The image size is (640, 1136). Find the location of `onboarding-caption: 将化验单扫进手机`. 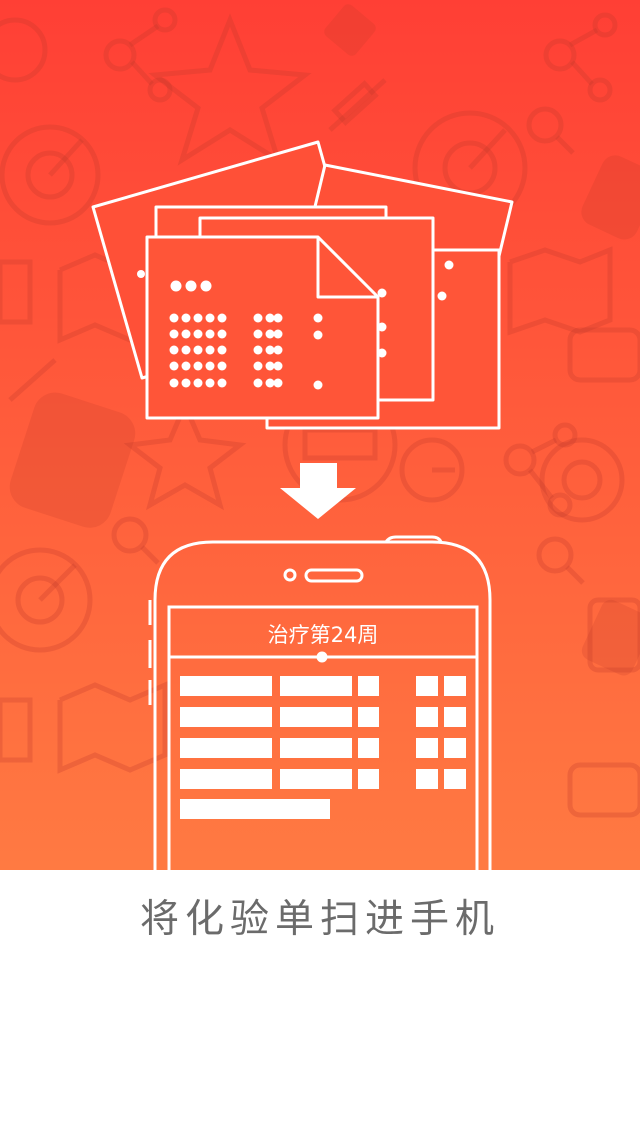

onboarding-caption: 将化验单扫进手机 is located at coordinates (319, 919).